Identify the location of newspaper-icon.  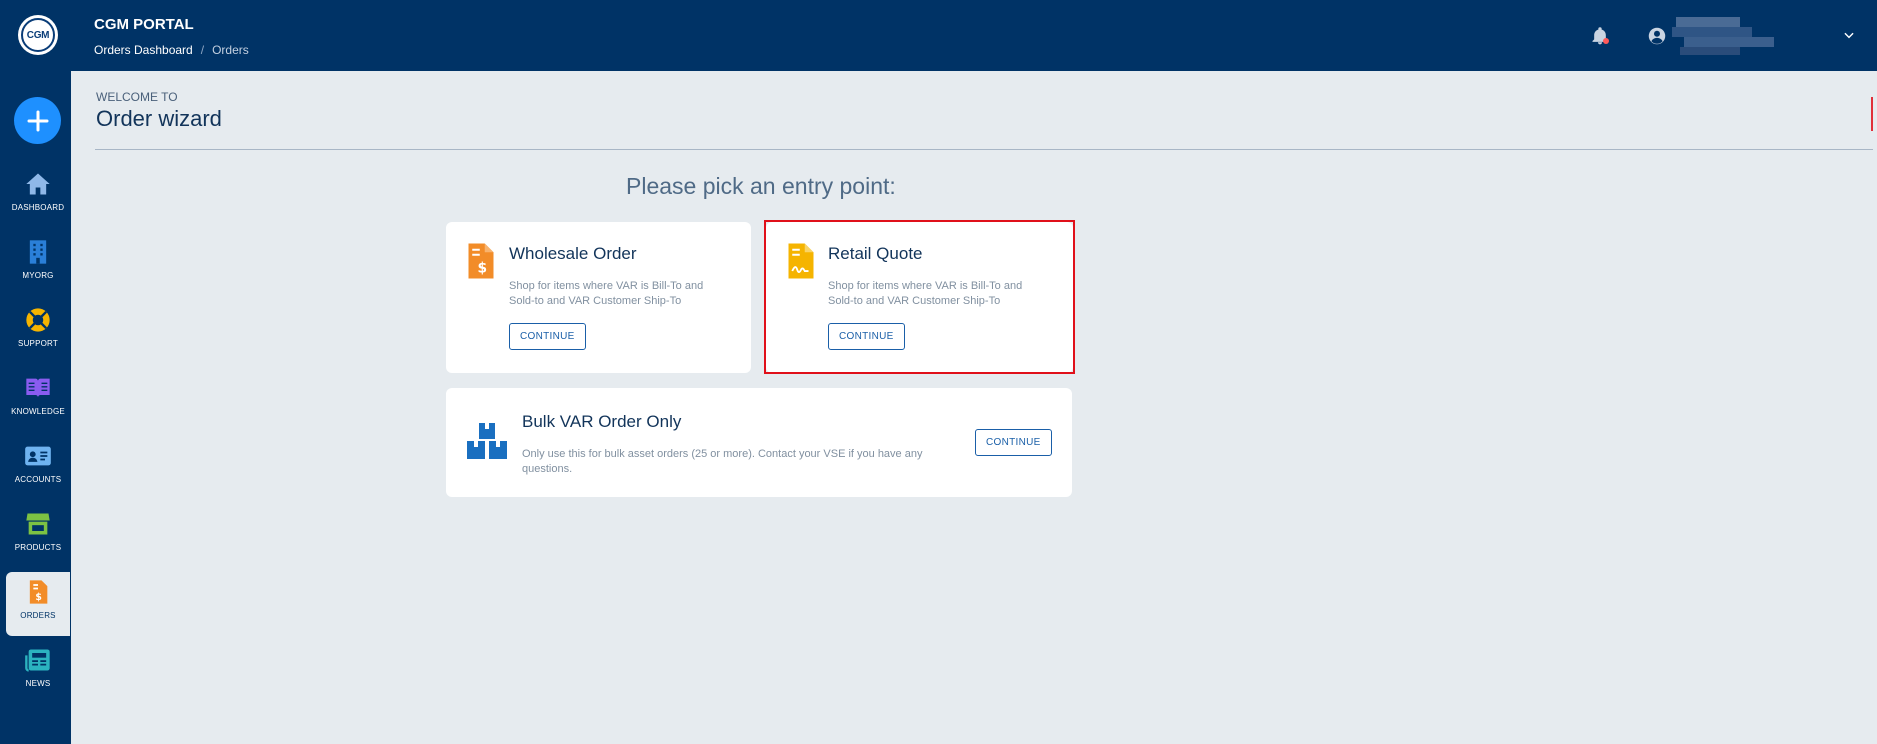
(37, 660).